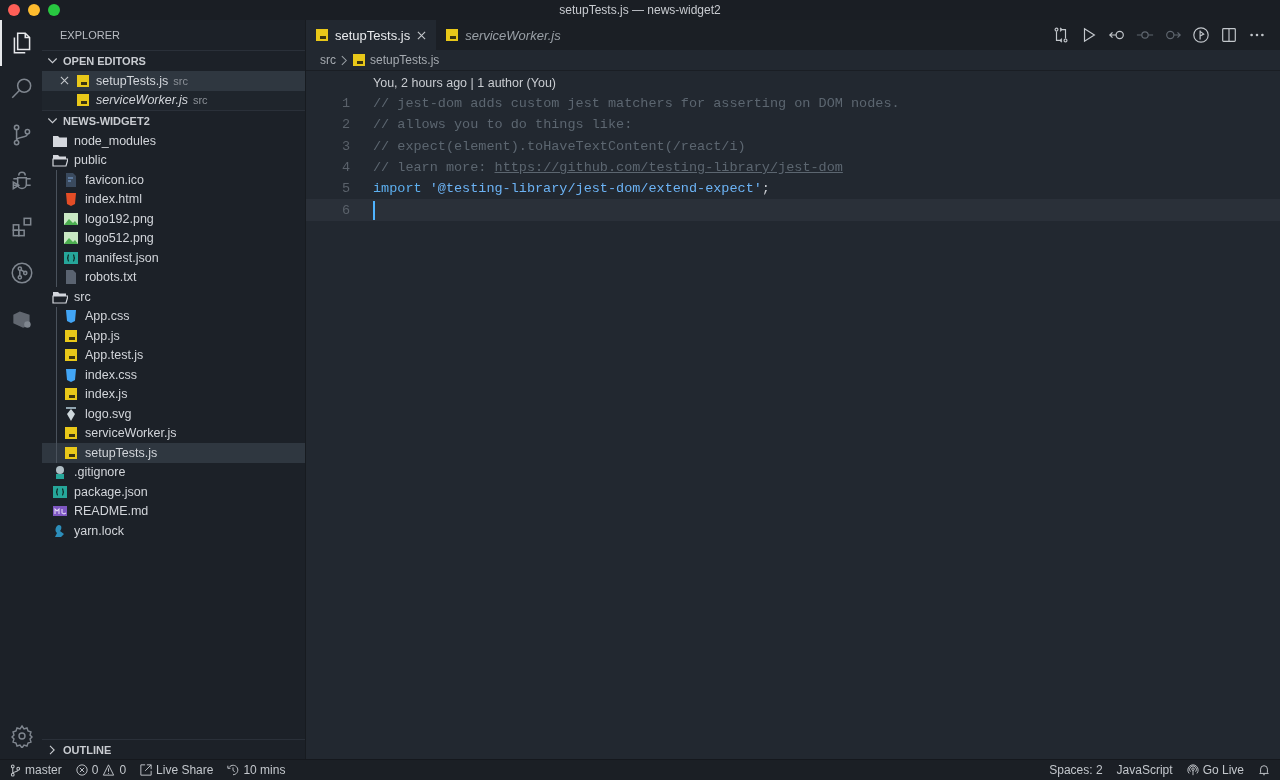 The height and width of the screenshot is (780, 1280). What do you see at coordinates (106, 121) in the screenshot?
I see `section-header: NEWS-WIDGET2` at bounding box center [106, 121].